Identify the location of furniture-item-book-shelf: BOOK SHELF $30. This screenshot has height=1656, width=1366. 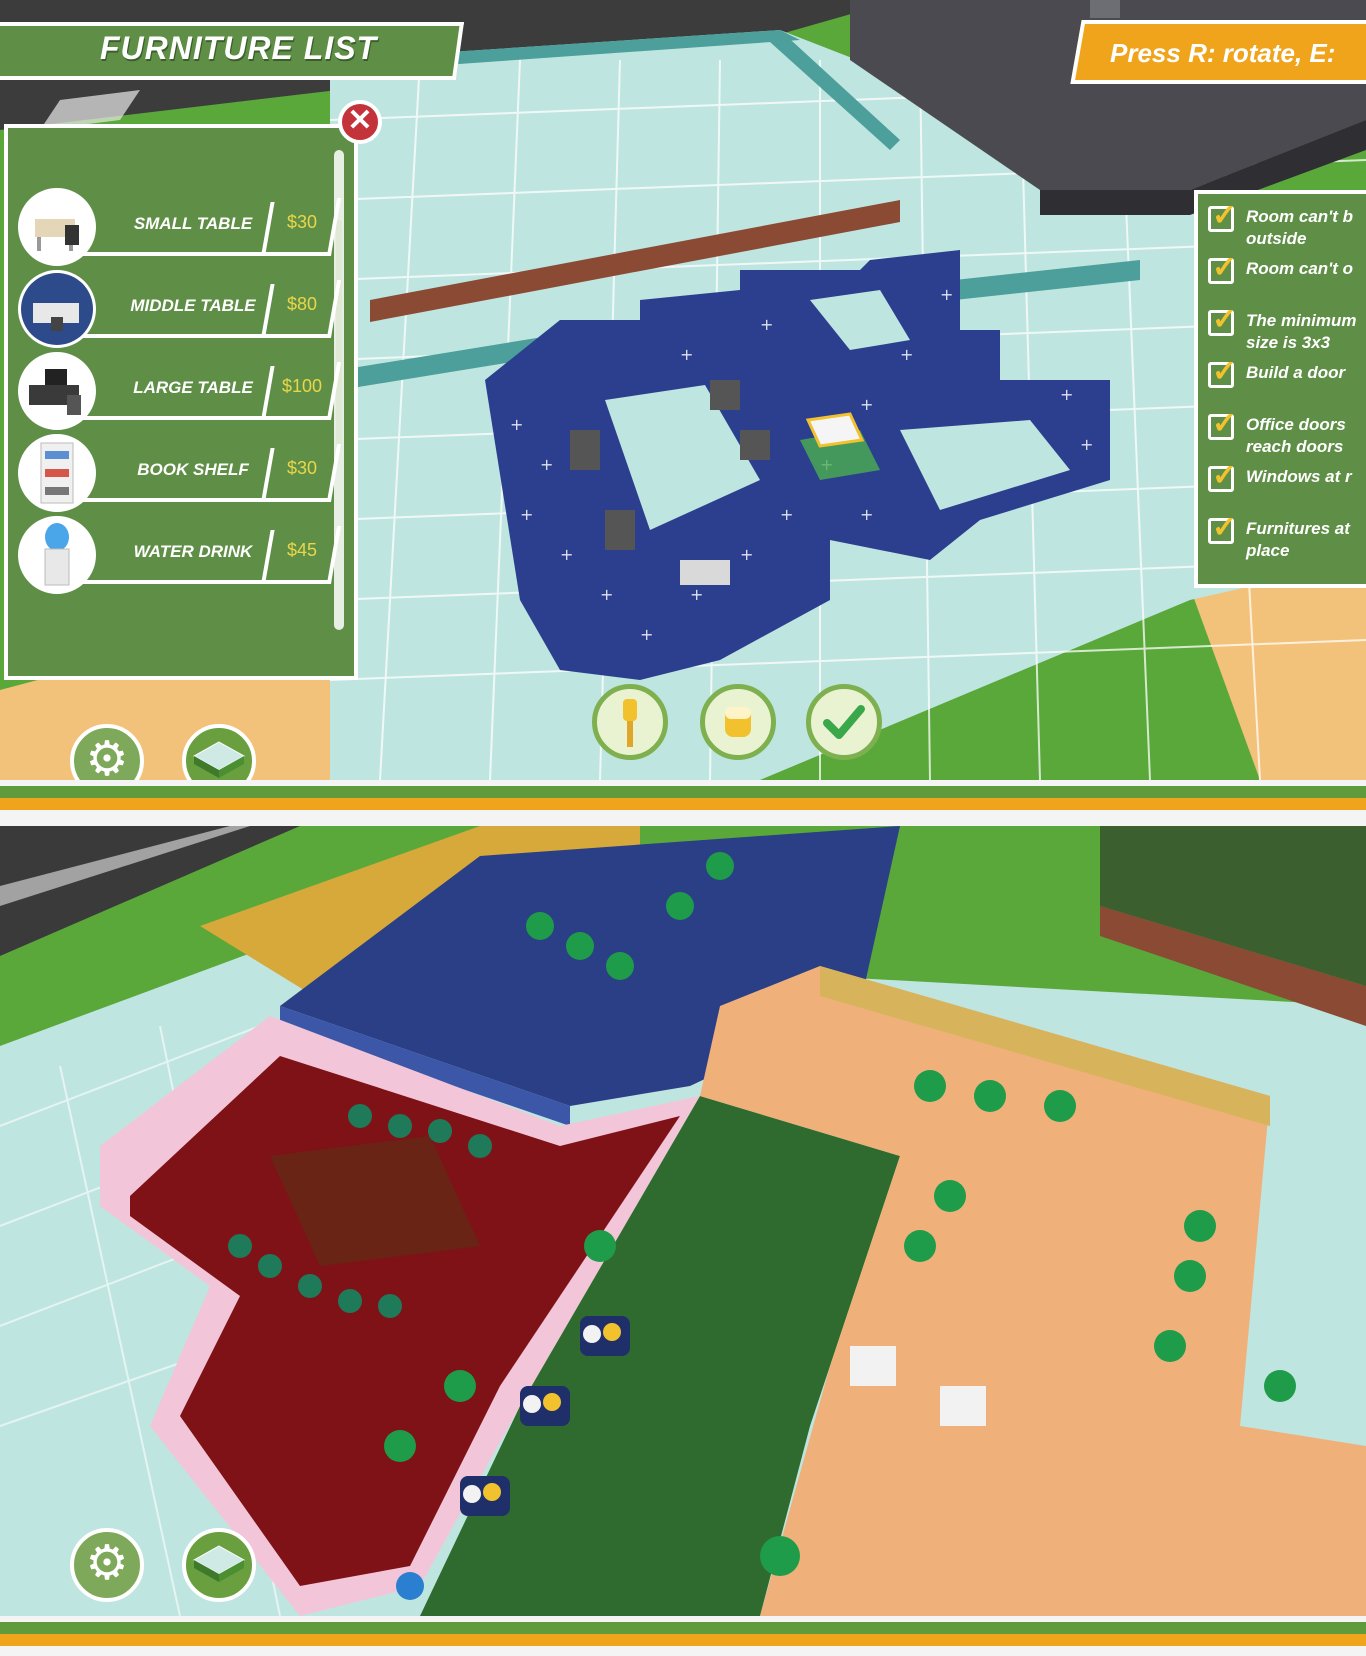
(180, 474).